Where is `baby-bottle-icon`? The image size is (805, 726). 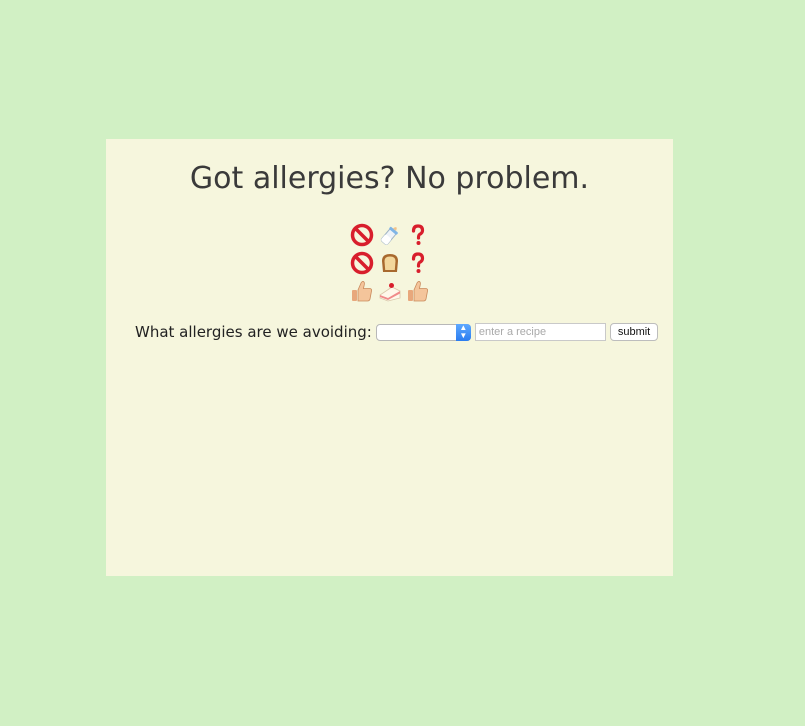
baby-bottle-icon is located at coordinates (390, 235).